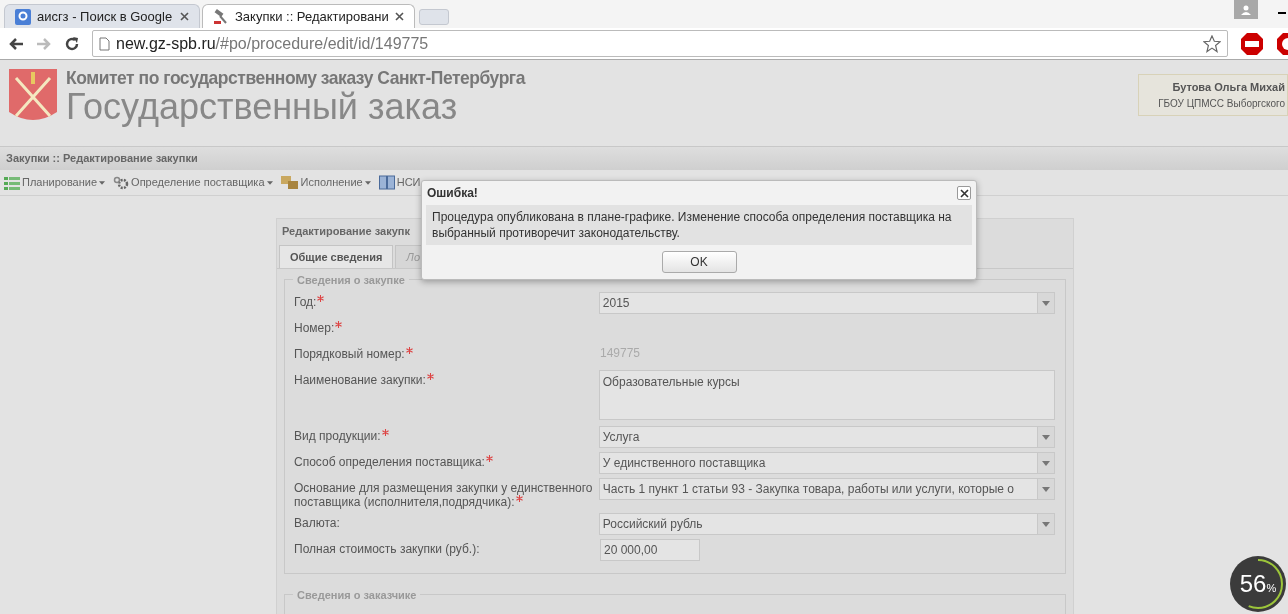 The height and width of the screenshot is (614, 1288). Describe the element at coordinates (387, 548) in the screenshot. I see `field-label: Полная стоимость закупки (руб.):` at that location.